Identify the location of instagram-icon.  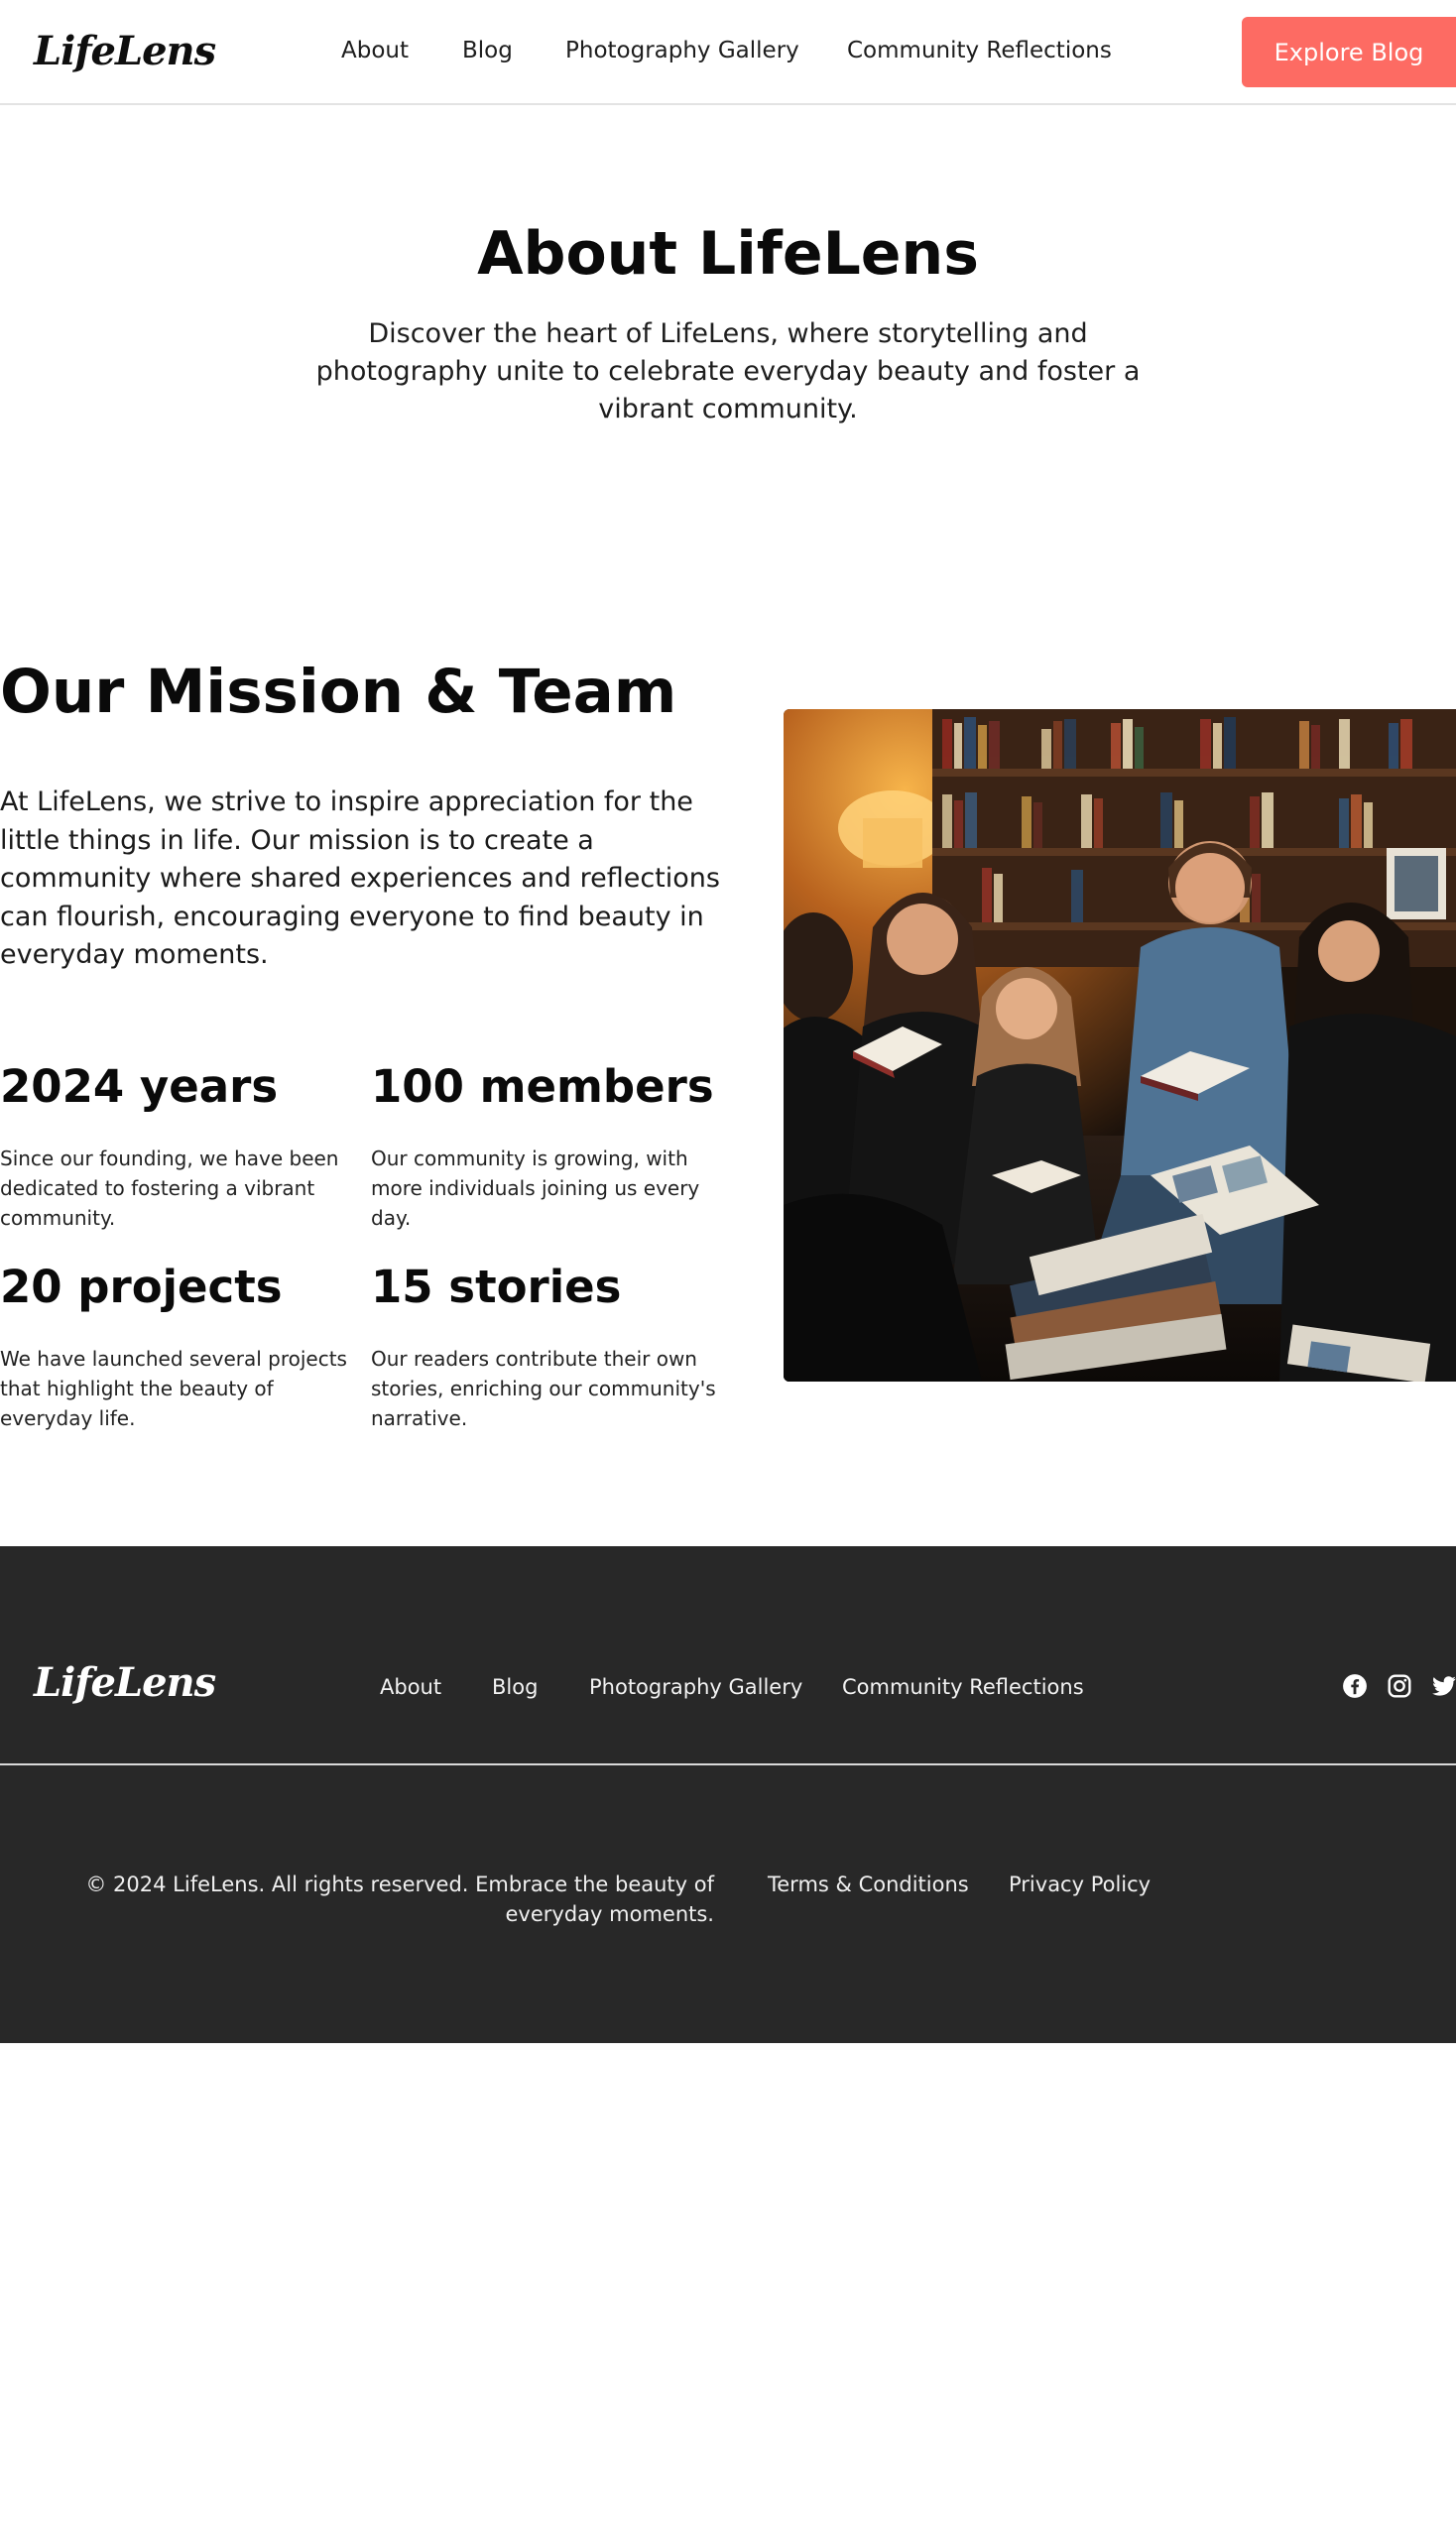
(1399, 1686).